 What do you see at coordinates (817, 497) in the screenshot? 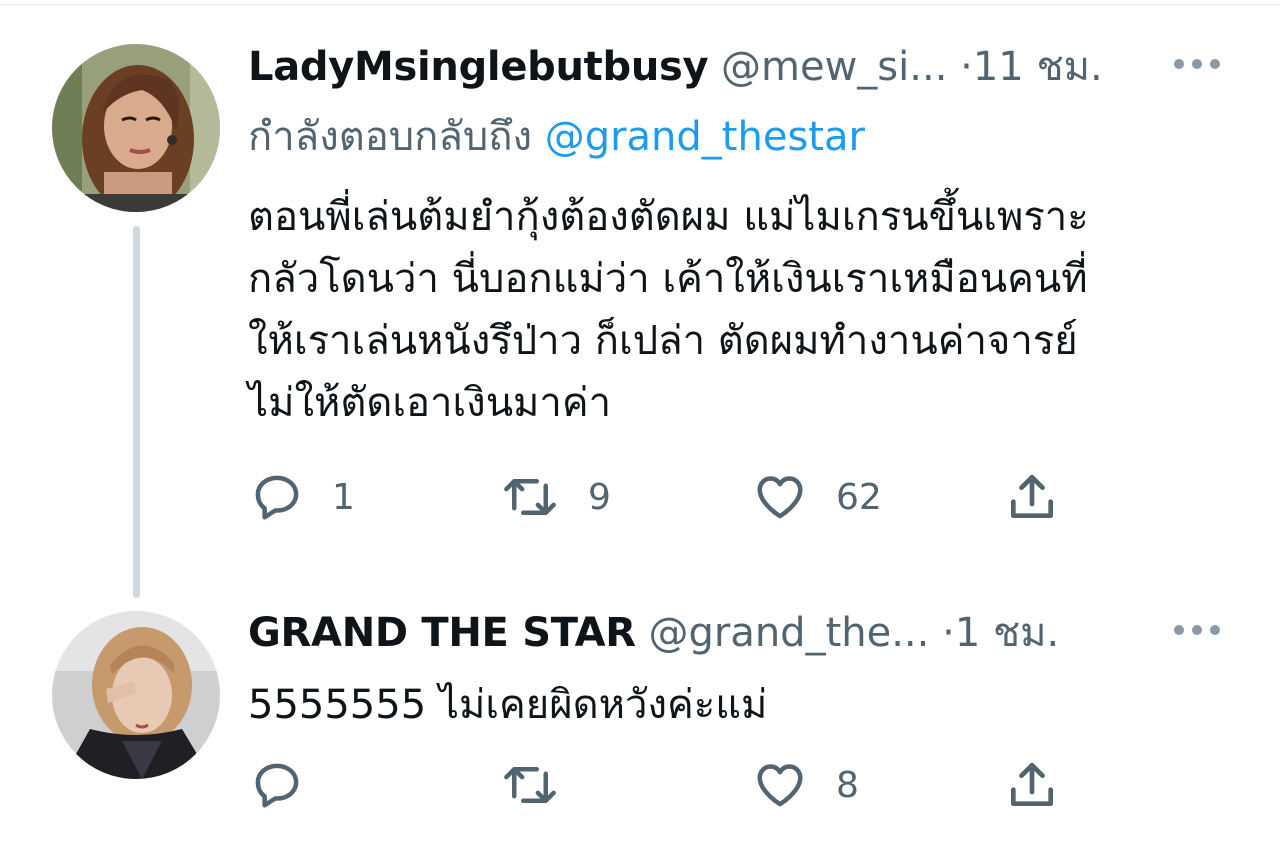
I see `like-button: 62` at bounding box center [817, 497].